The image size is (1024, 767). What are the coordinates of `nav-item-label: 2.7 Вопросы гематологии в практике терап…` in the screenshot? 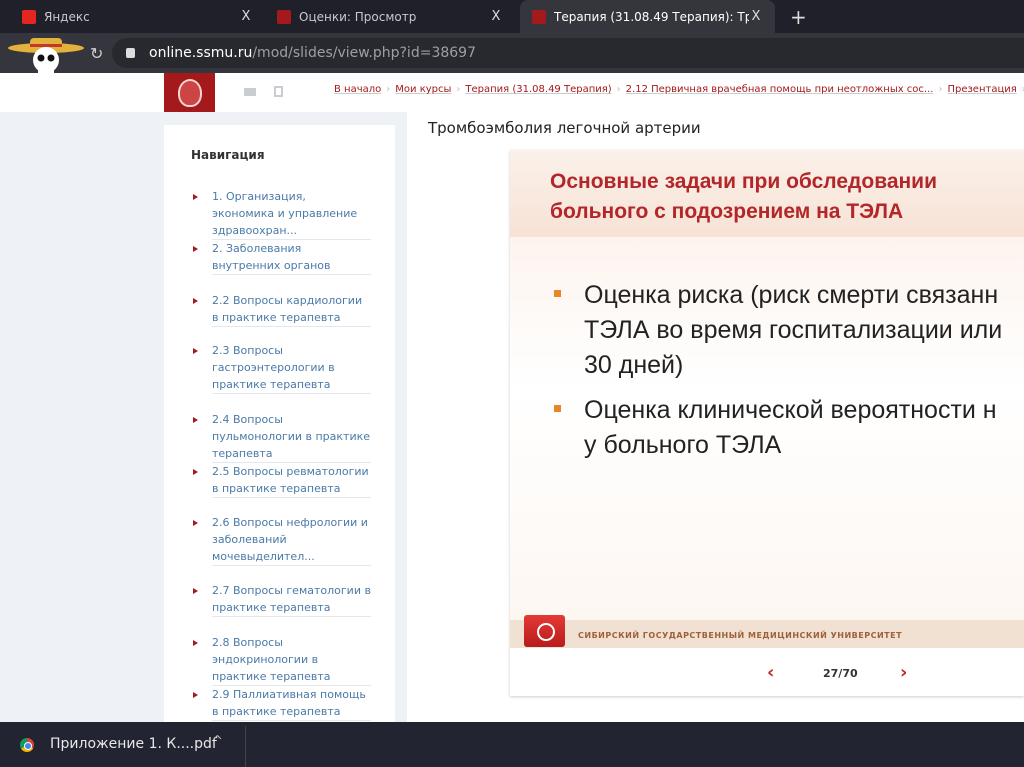 It's located at (291, 599).